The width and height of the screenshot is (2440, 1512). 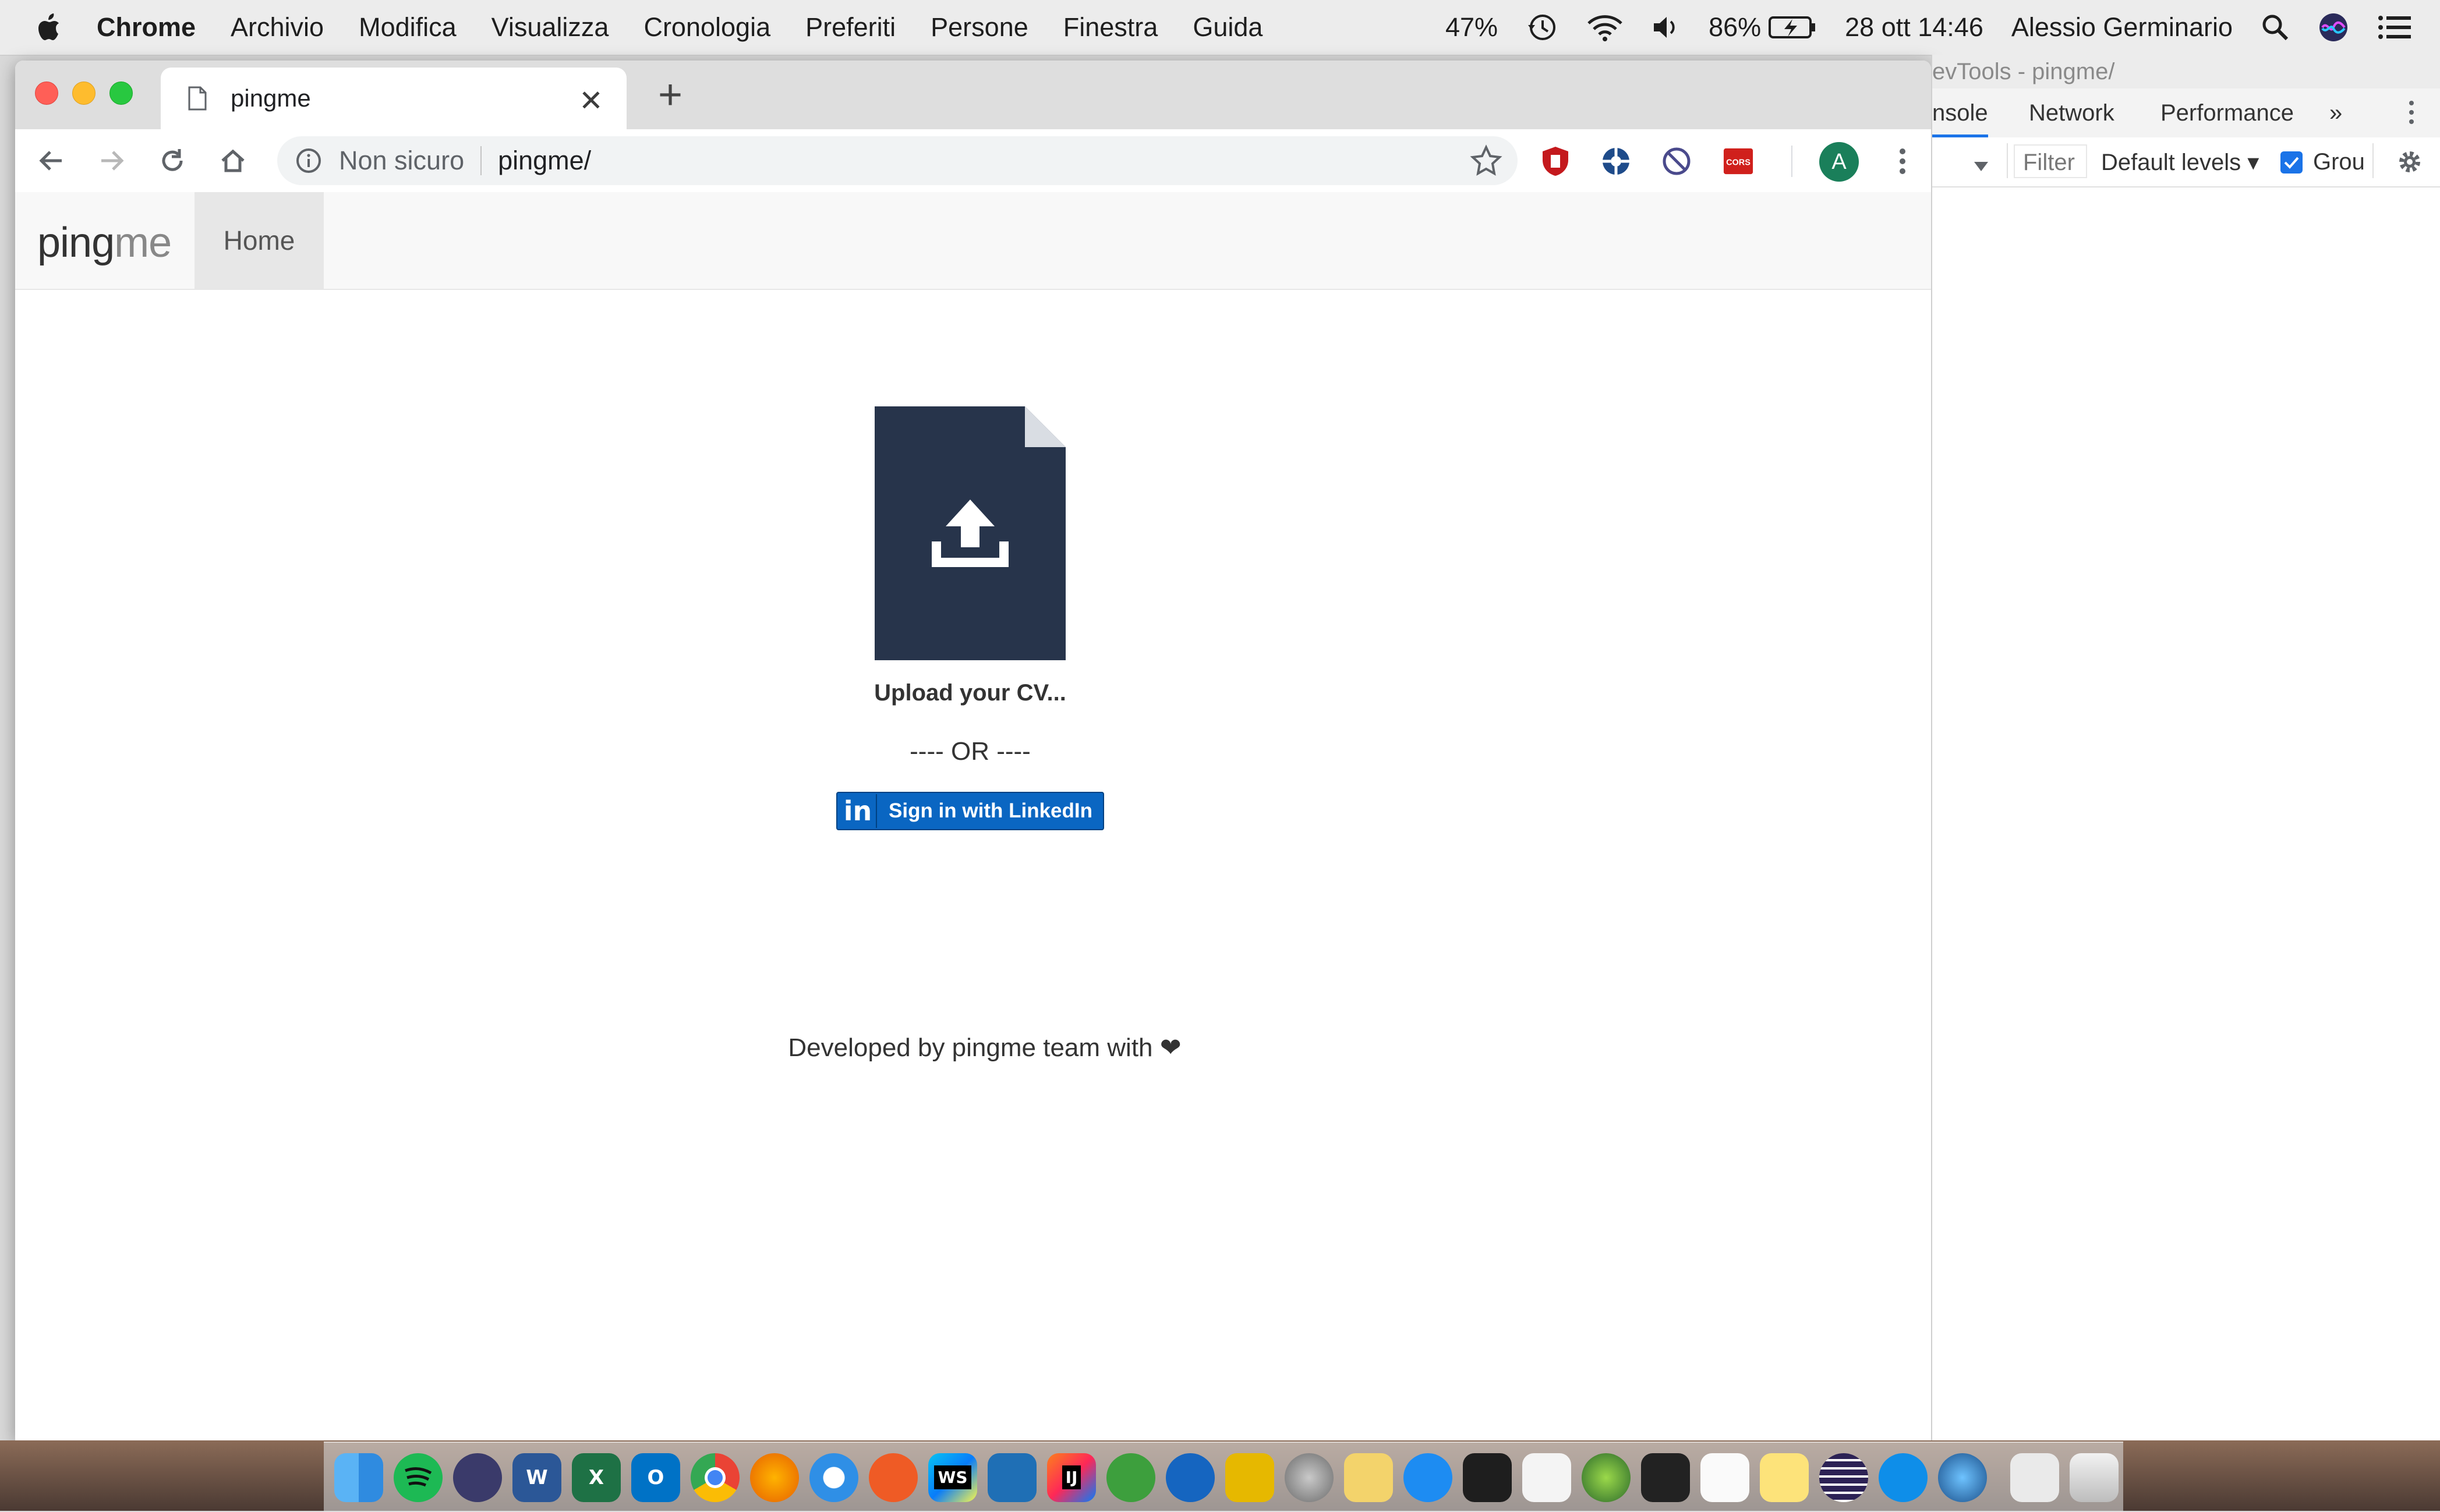 I want to click on wifi-icon, so click(x=1605, y=28).